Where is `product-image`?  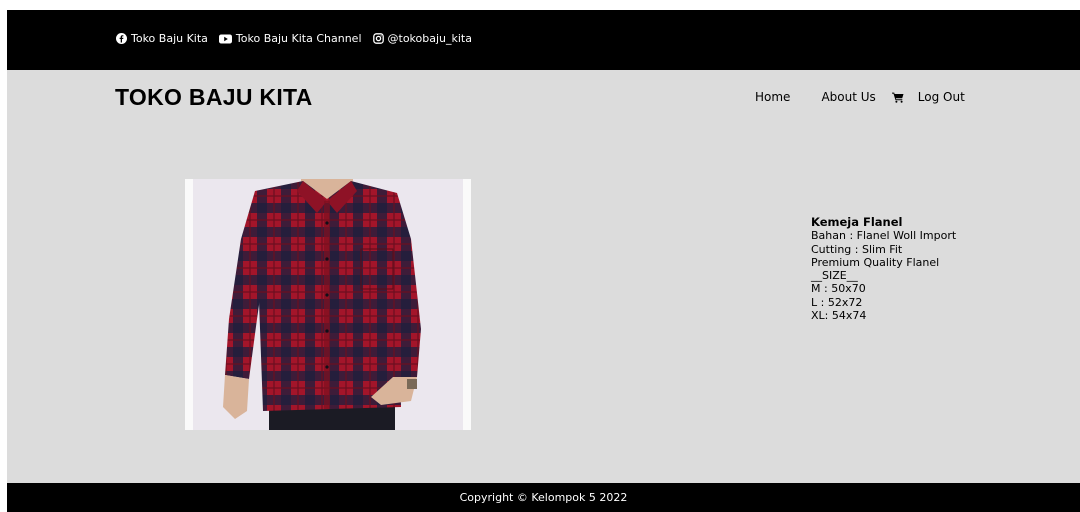 product-image is located at coordinates (328, 304).